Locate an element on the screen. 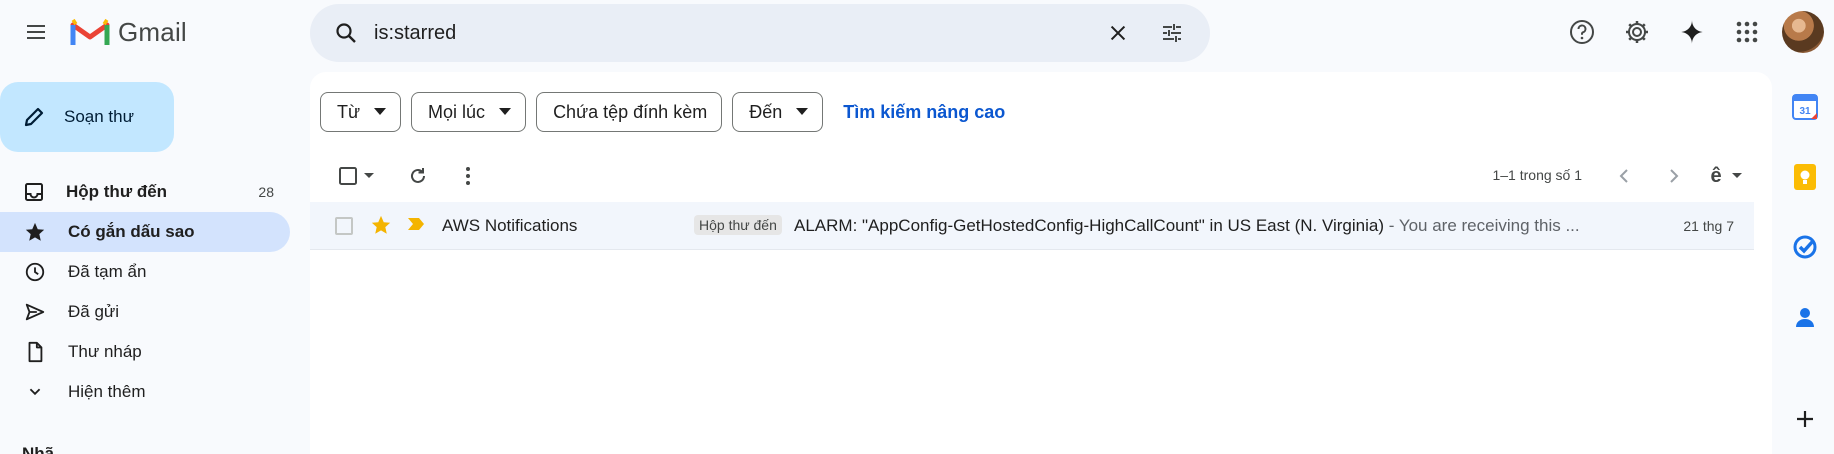  calendar-icon: 31 is located at coordinates (1805, 107).